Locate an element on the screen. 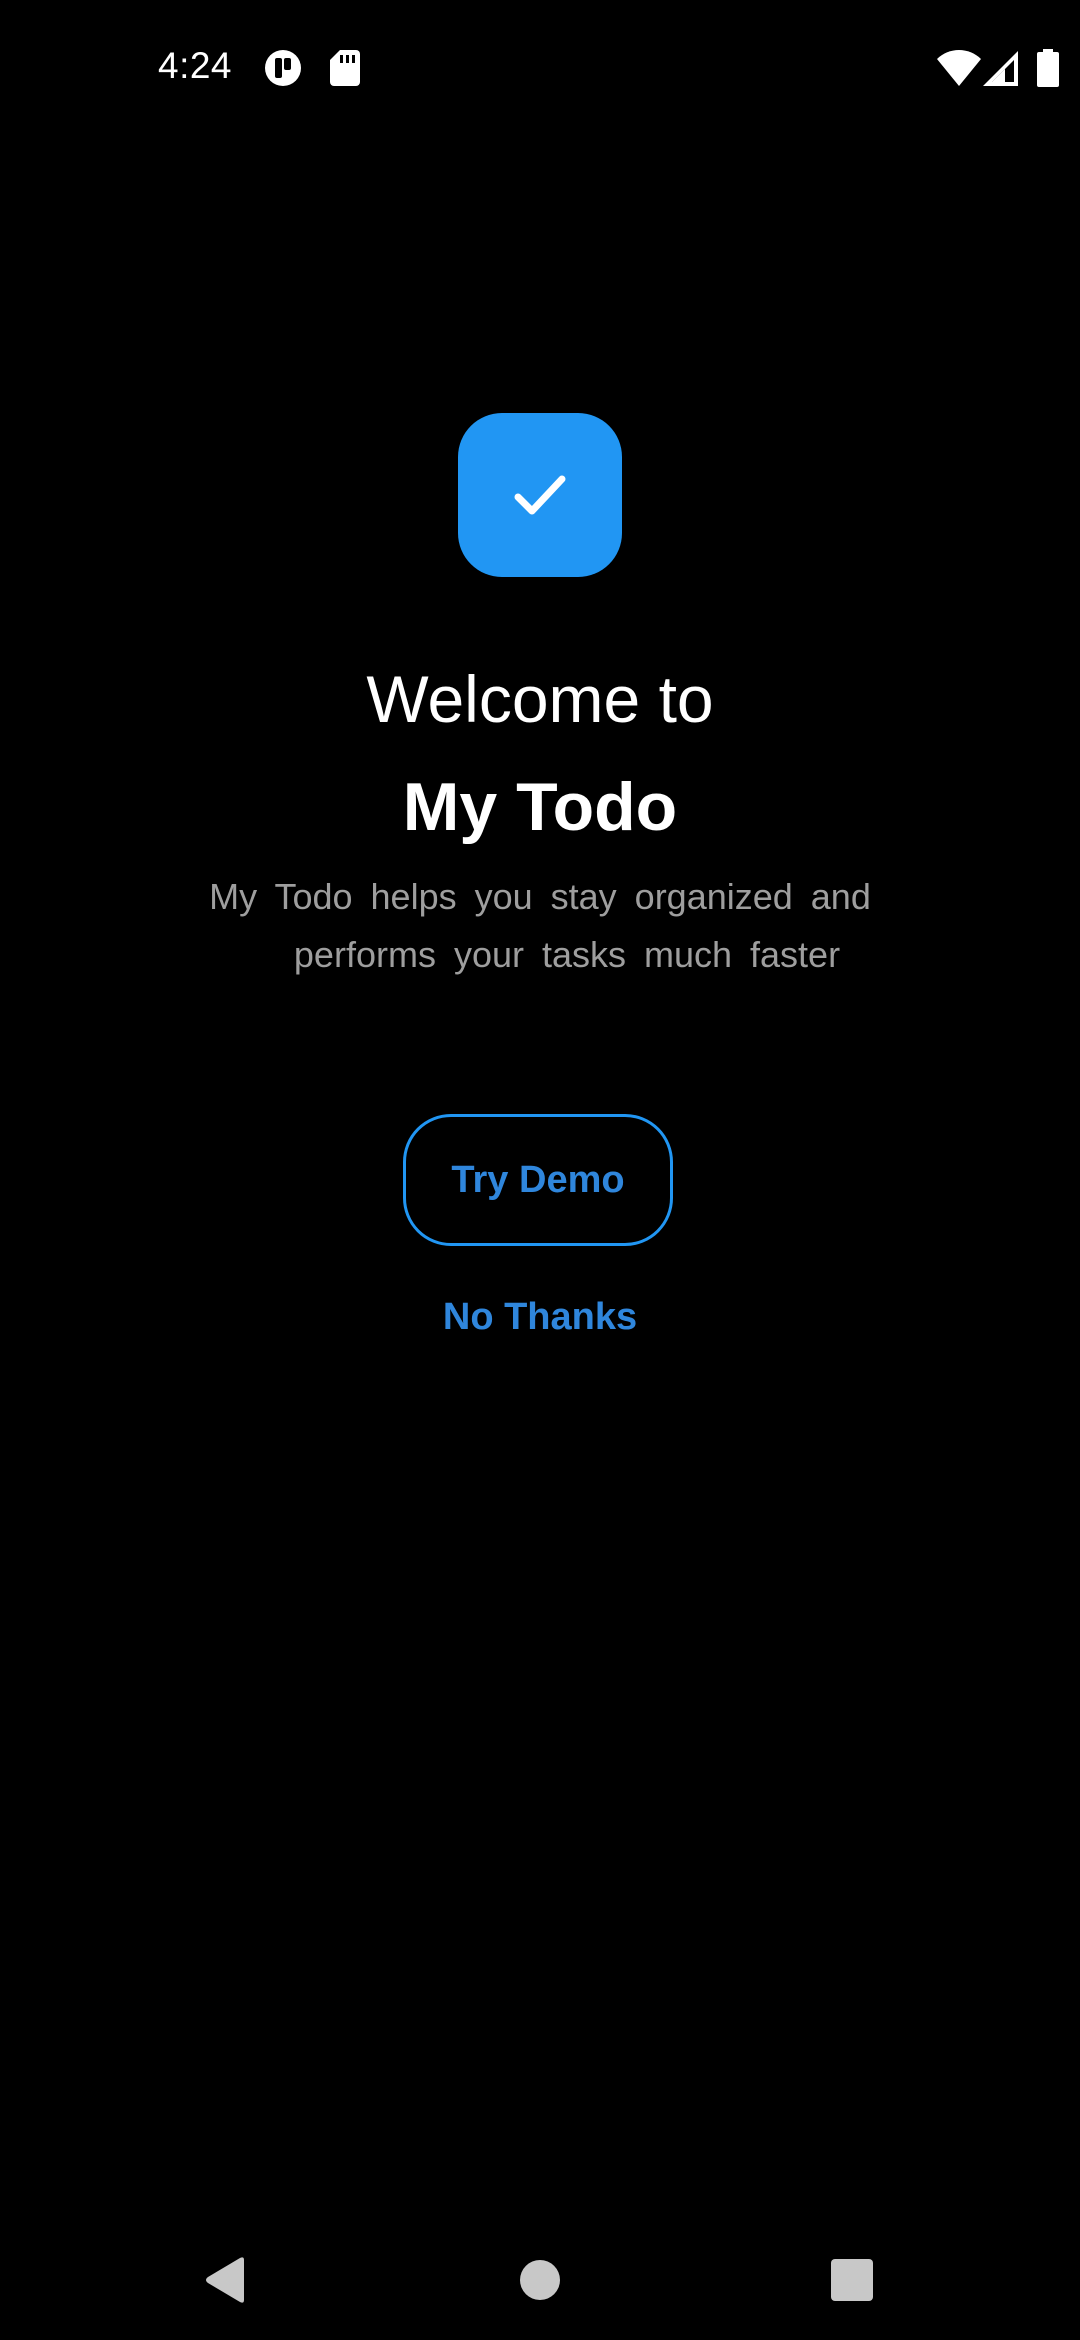  checkmark-icon is located at coordinates (540, 495).